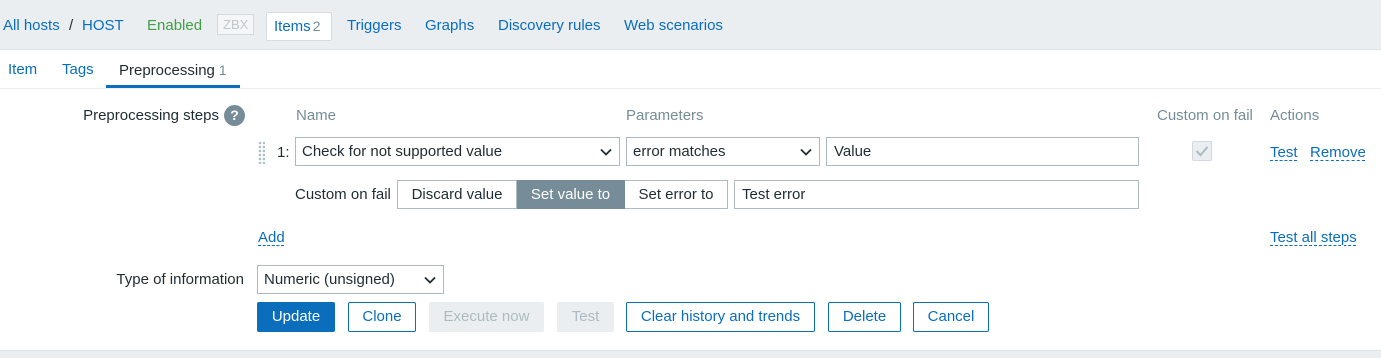 This screenshot has width=1381, height=358. Describe the element at coordinates (1205, 115) in the screenshot. I see `column-custom-on-fail: Custom on fail` at that location.